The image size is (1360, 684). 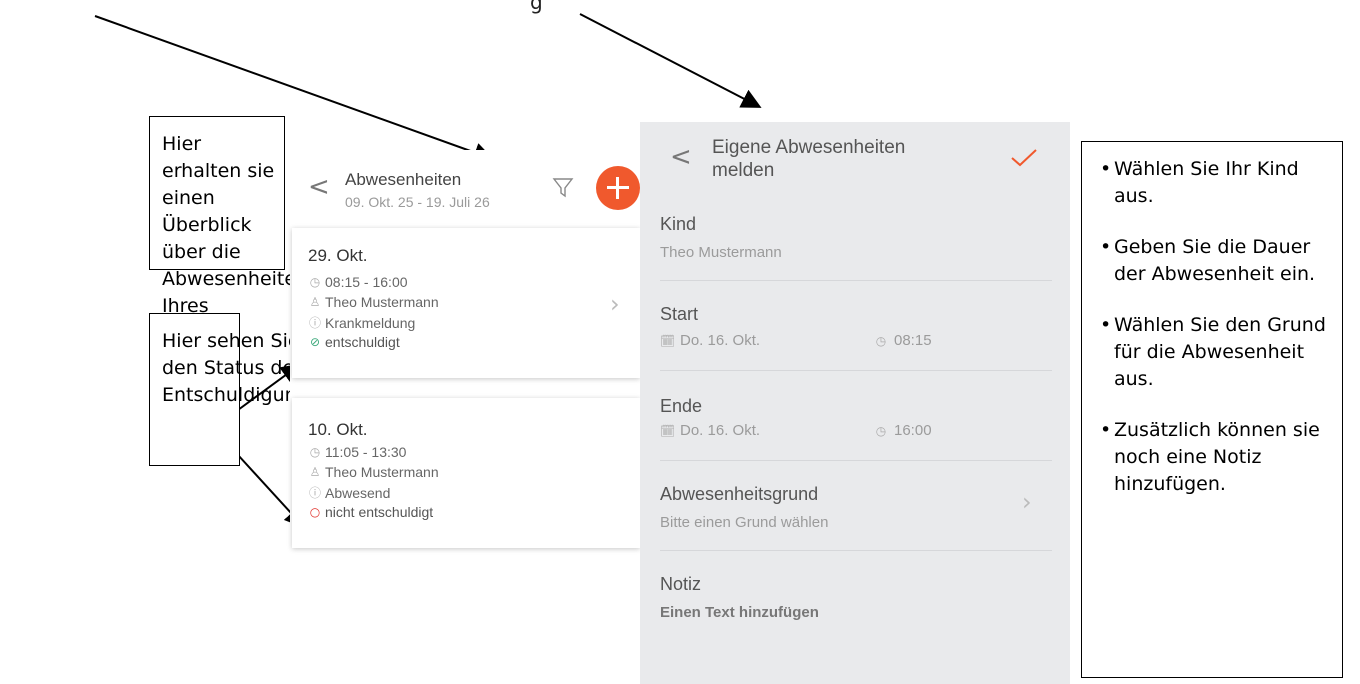 I want to click on status-row: ○ nicht entschuldigt, so click(x=370, y=512).